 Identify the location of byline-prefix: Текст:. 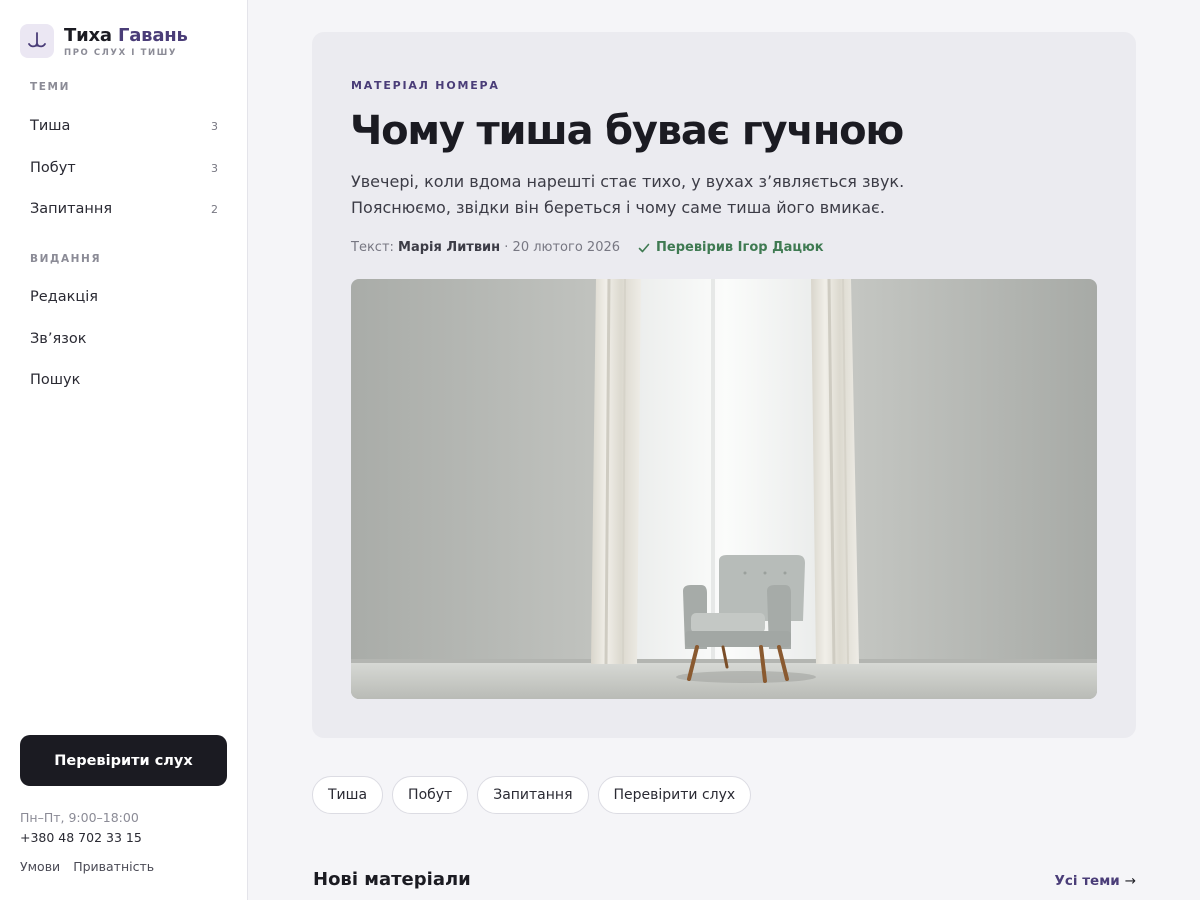
(372, 247).